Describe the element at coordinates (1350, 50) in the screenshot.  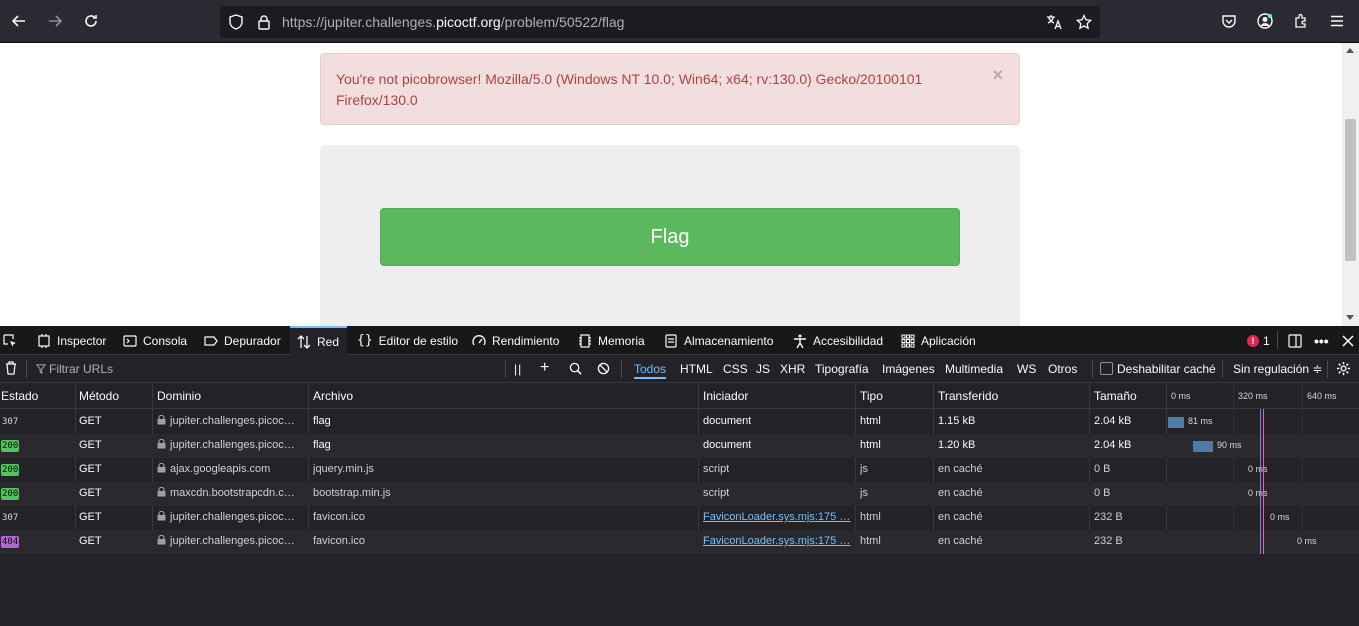
I see `scroll-up-icon` at that location.